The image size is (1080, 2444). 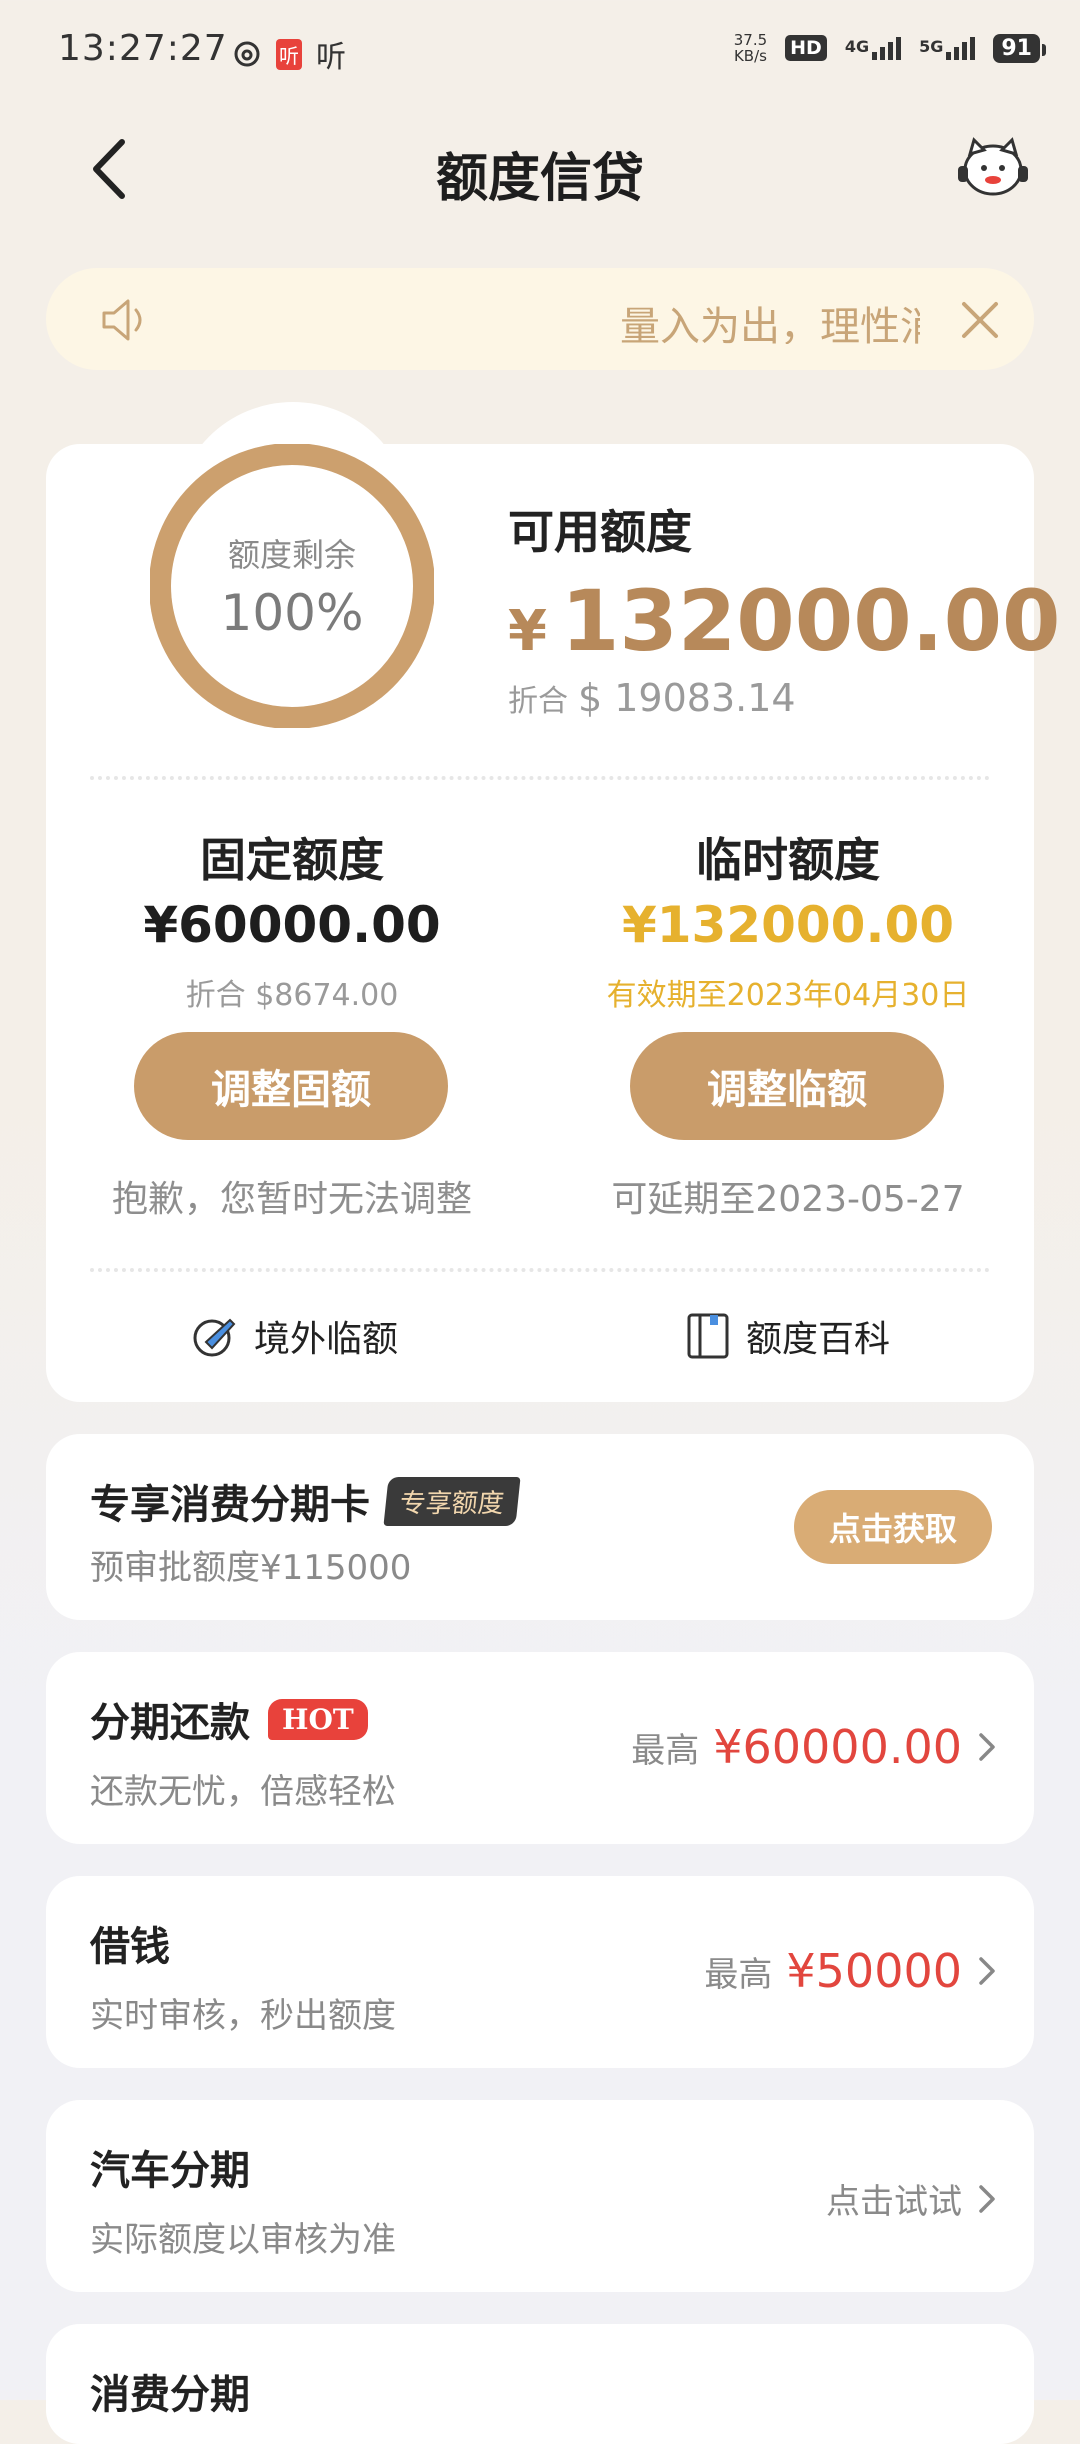 What do you see at coordinates (331, 57) in the screenshot?
I see `listen-app-text: 听` at bounding box center [331, 57].